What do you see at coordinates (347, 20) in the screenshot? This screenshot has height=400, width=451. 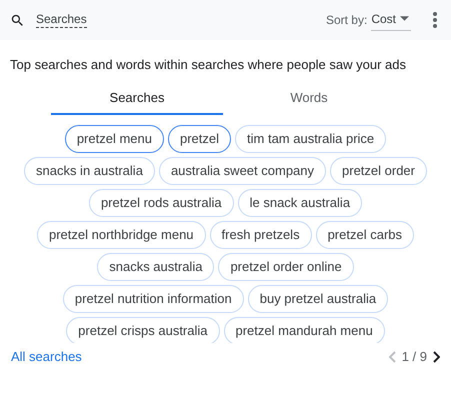 I see `sort-label: Sort by:` at bounding box center [347, 20].